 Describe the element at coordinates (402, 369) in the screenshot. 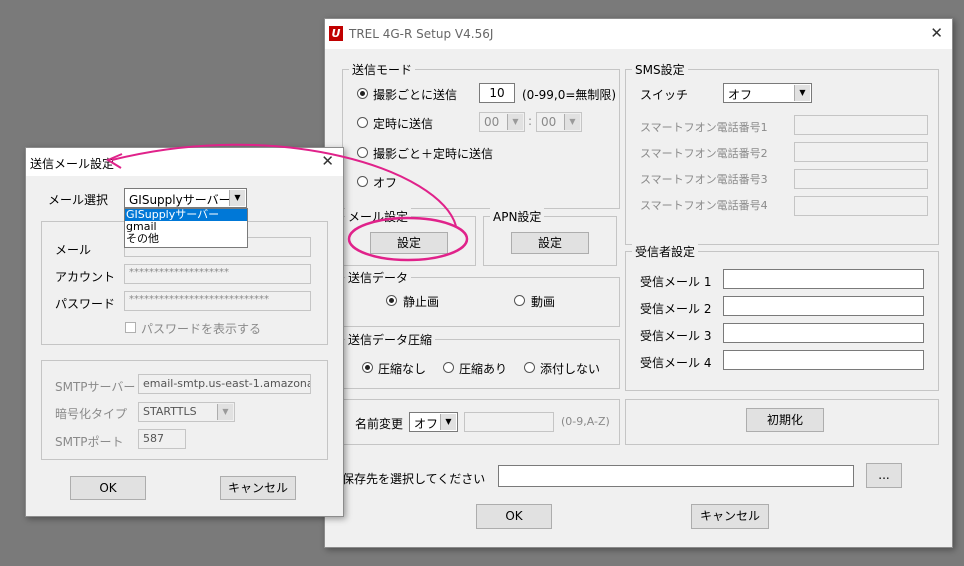

I see `label-no-compression: 圧縮なし` at that location.